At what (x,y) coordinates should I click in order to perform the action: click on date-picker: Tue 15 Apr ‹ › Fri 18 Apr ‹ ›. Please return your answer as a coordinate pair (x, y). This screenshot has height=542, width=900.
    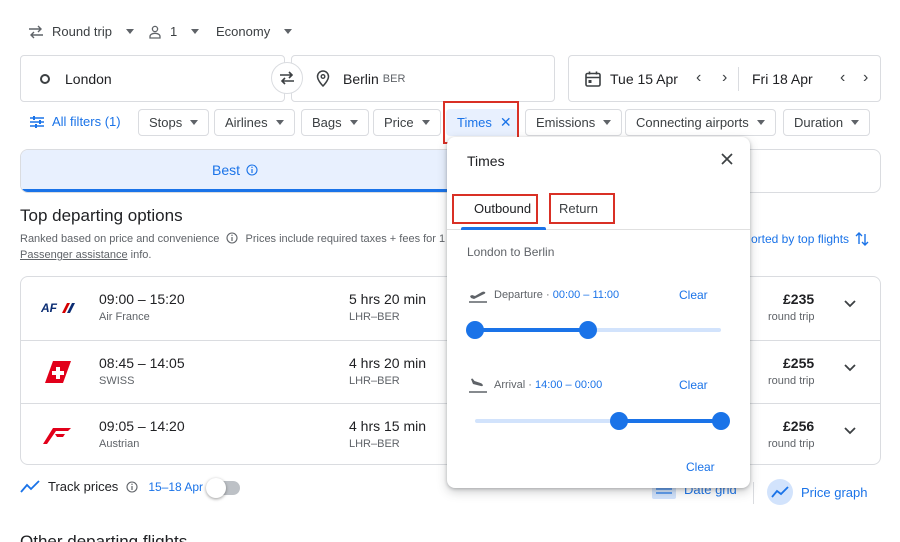
    Looking at the image, I should click on (724, 78).